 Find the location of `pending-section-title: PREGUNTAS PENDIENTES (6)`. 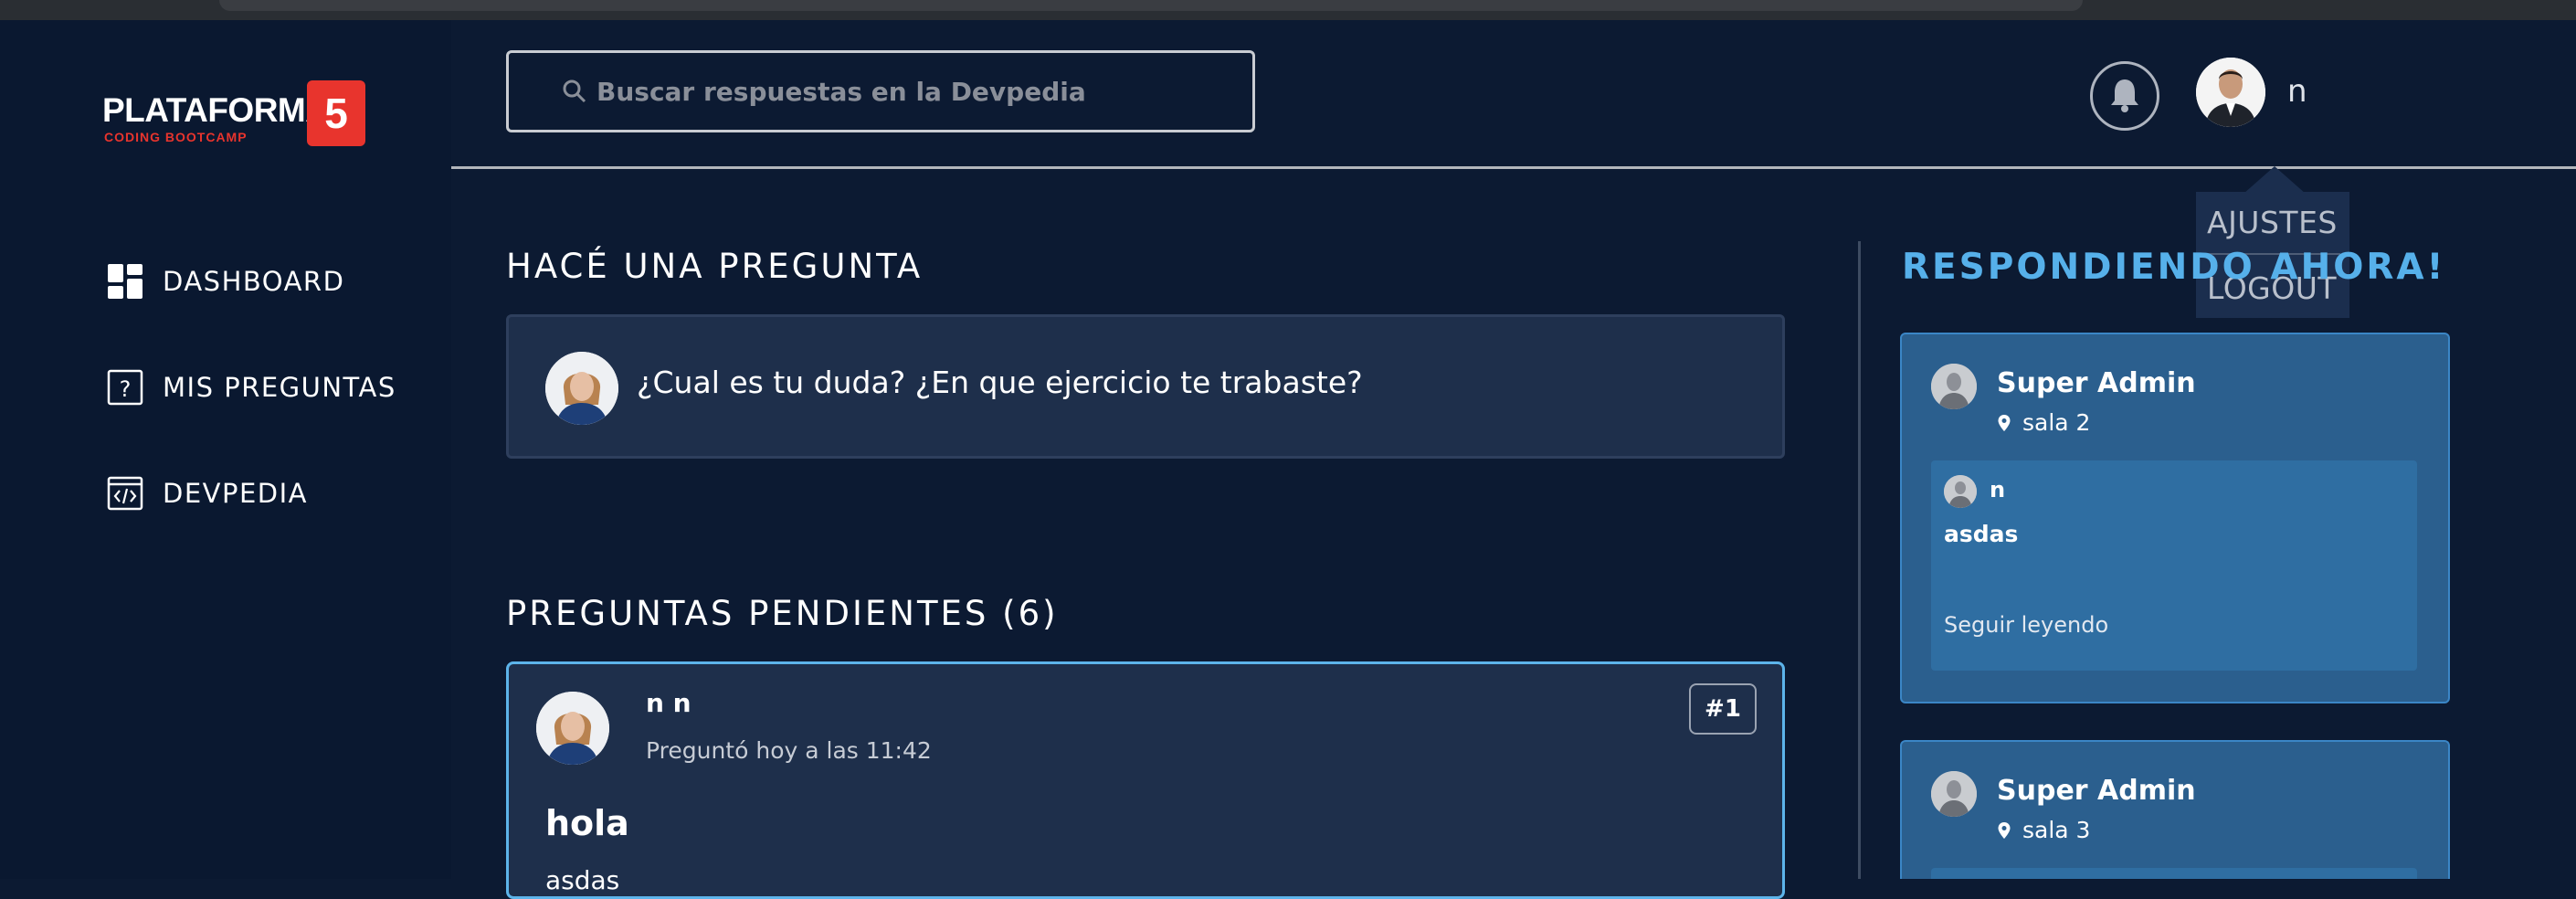

pending-section-title: PREGUNTAS PENDIENTES (6) is located at coordinates (782, 613).